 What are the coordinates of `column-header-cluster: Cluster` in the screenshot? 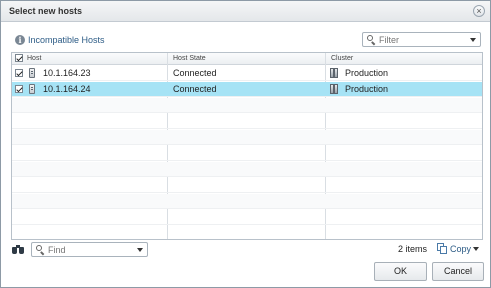 It's located at (403, 59).